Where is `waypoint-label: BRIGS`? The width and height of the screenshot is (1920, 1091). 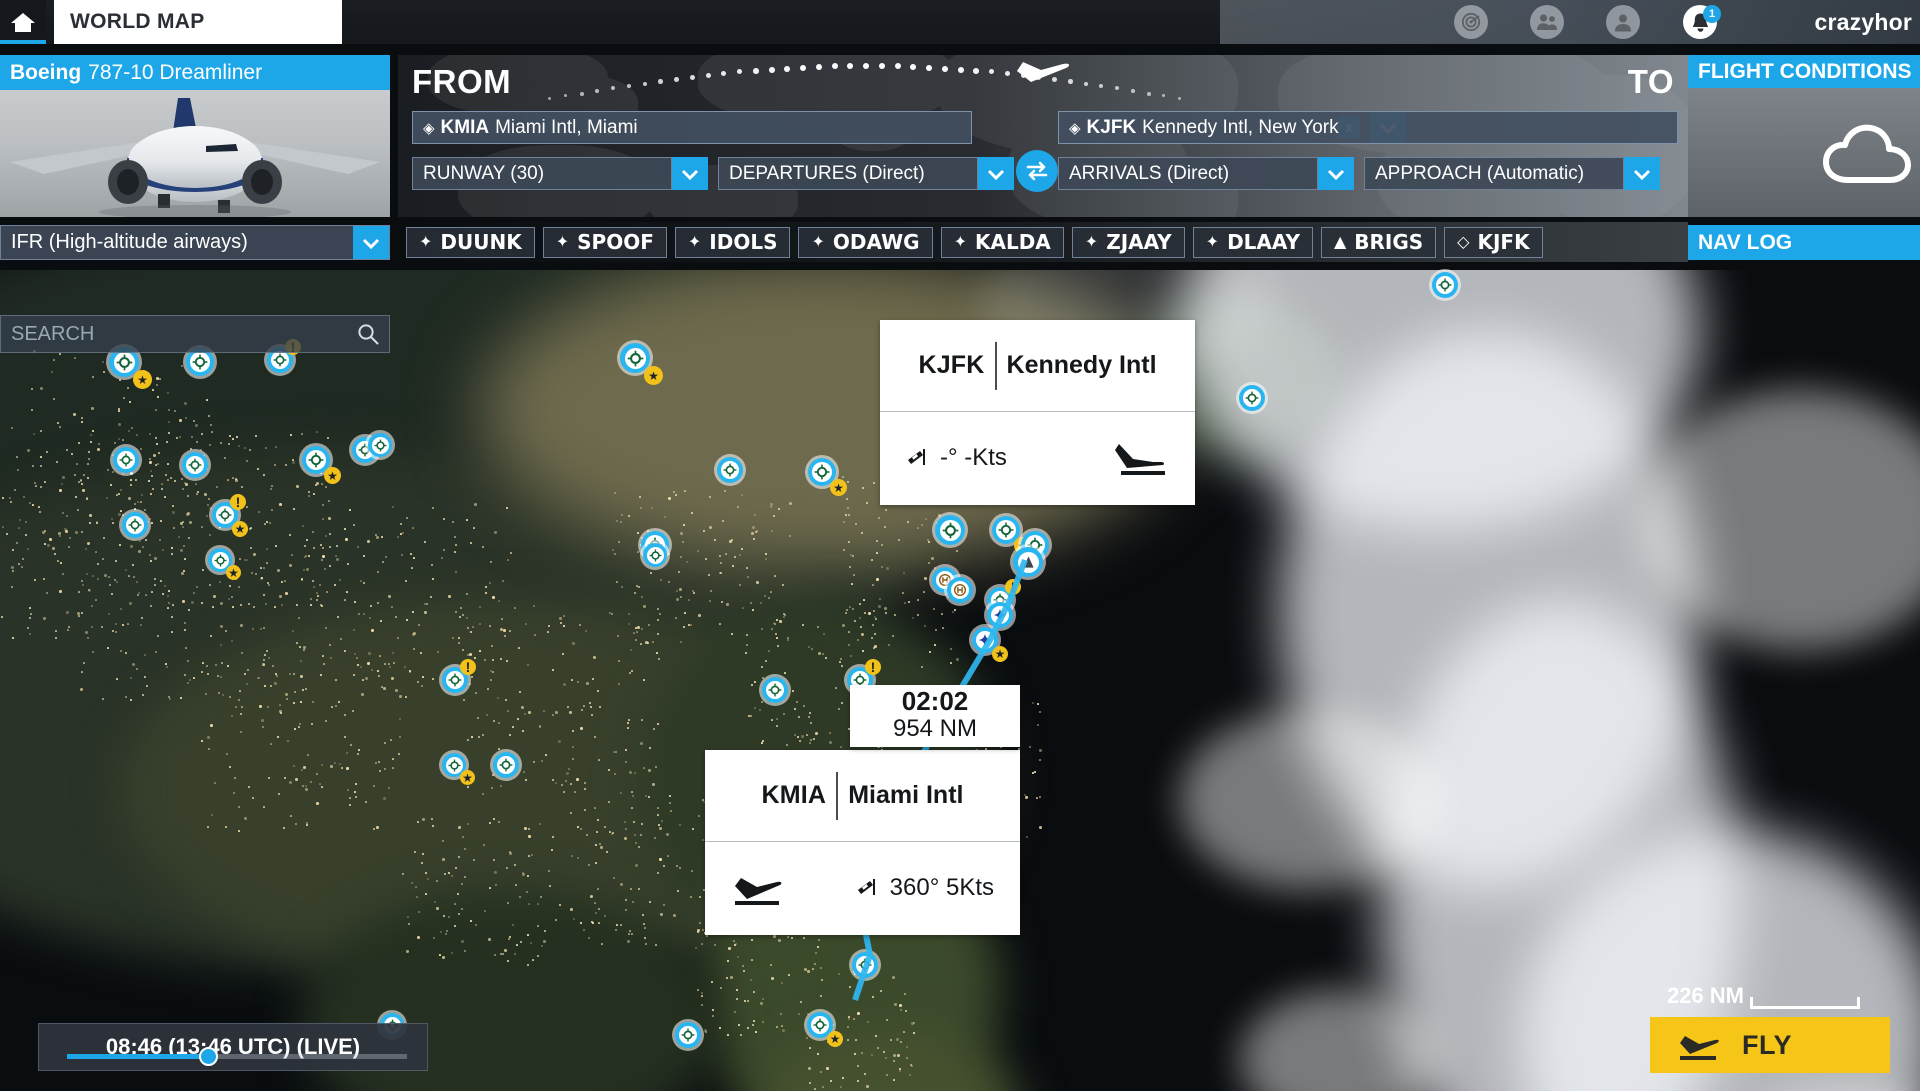 waypoint-label: BRIGS is located at coordinates (1389, 242).